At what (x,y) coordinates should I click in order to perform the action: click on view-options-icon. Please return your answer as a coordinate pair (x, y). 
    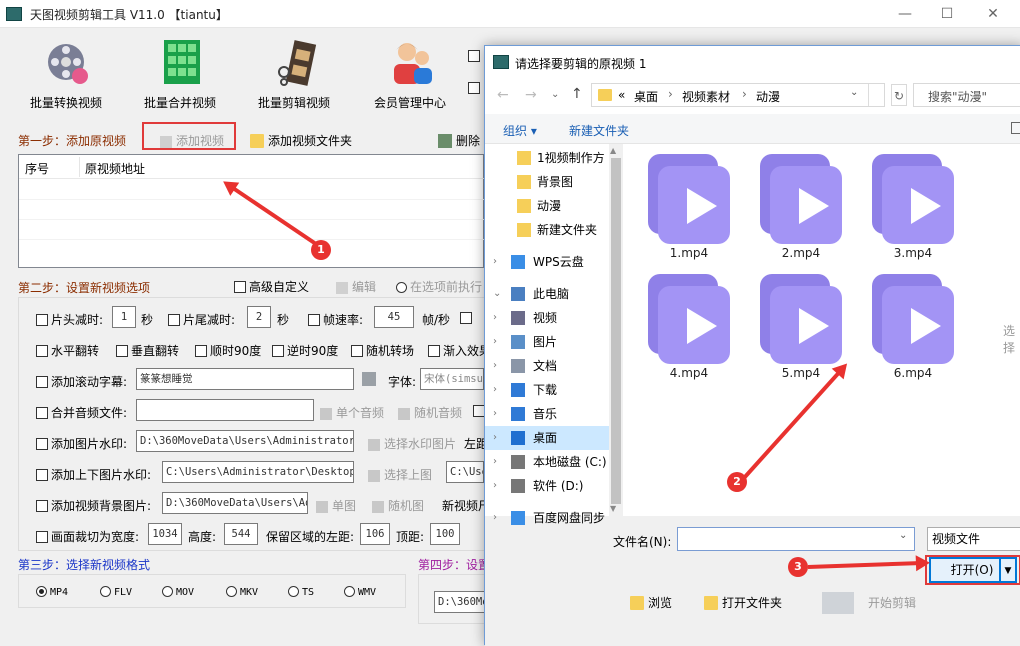
    Looking at the image, I should click on (1015, 128).